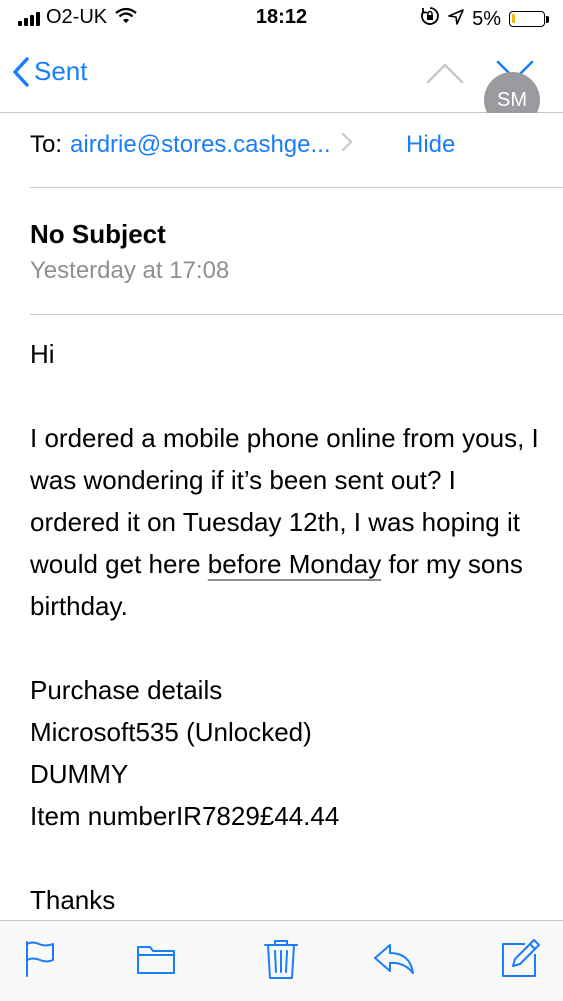 The width and height of the screenshot is (563, 1001). What do you see at coordinates (430, 19) in the screenshot?
I see `rotation-lock-icon` at bounding box center [430, 19].